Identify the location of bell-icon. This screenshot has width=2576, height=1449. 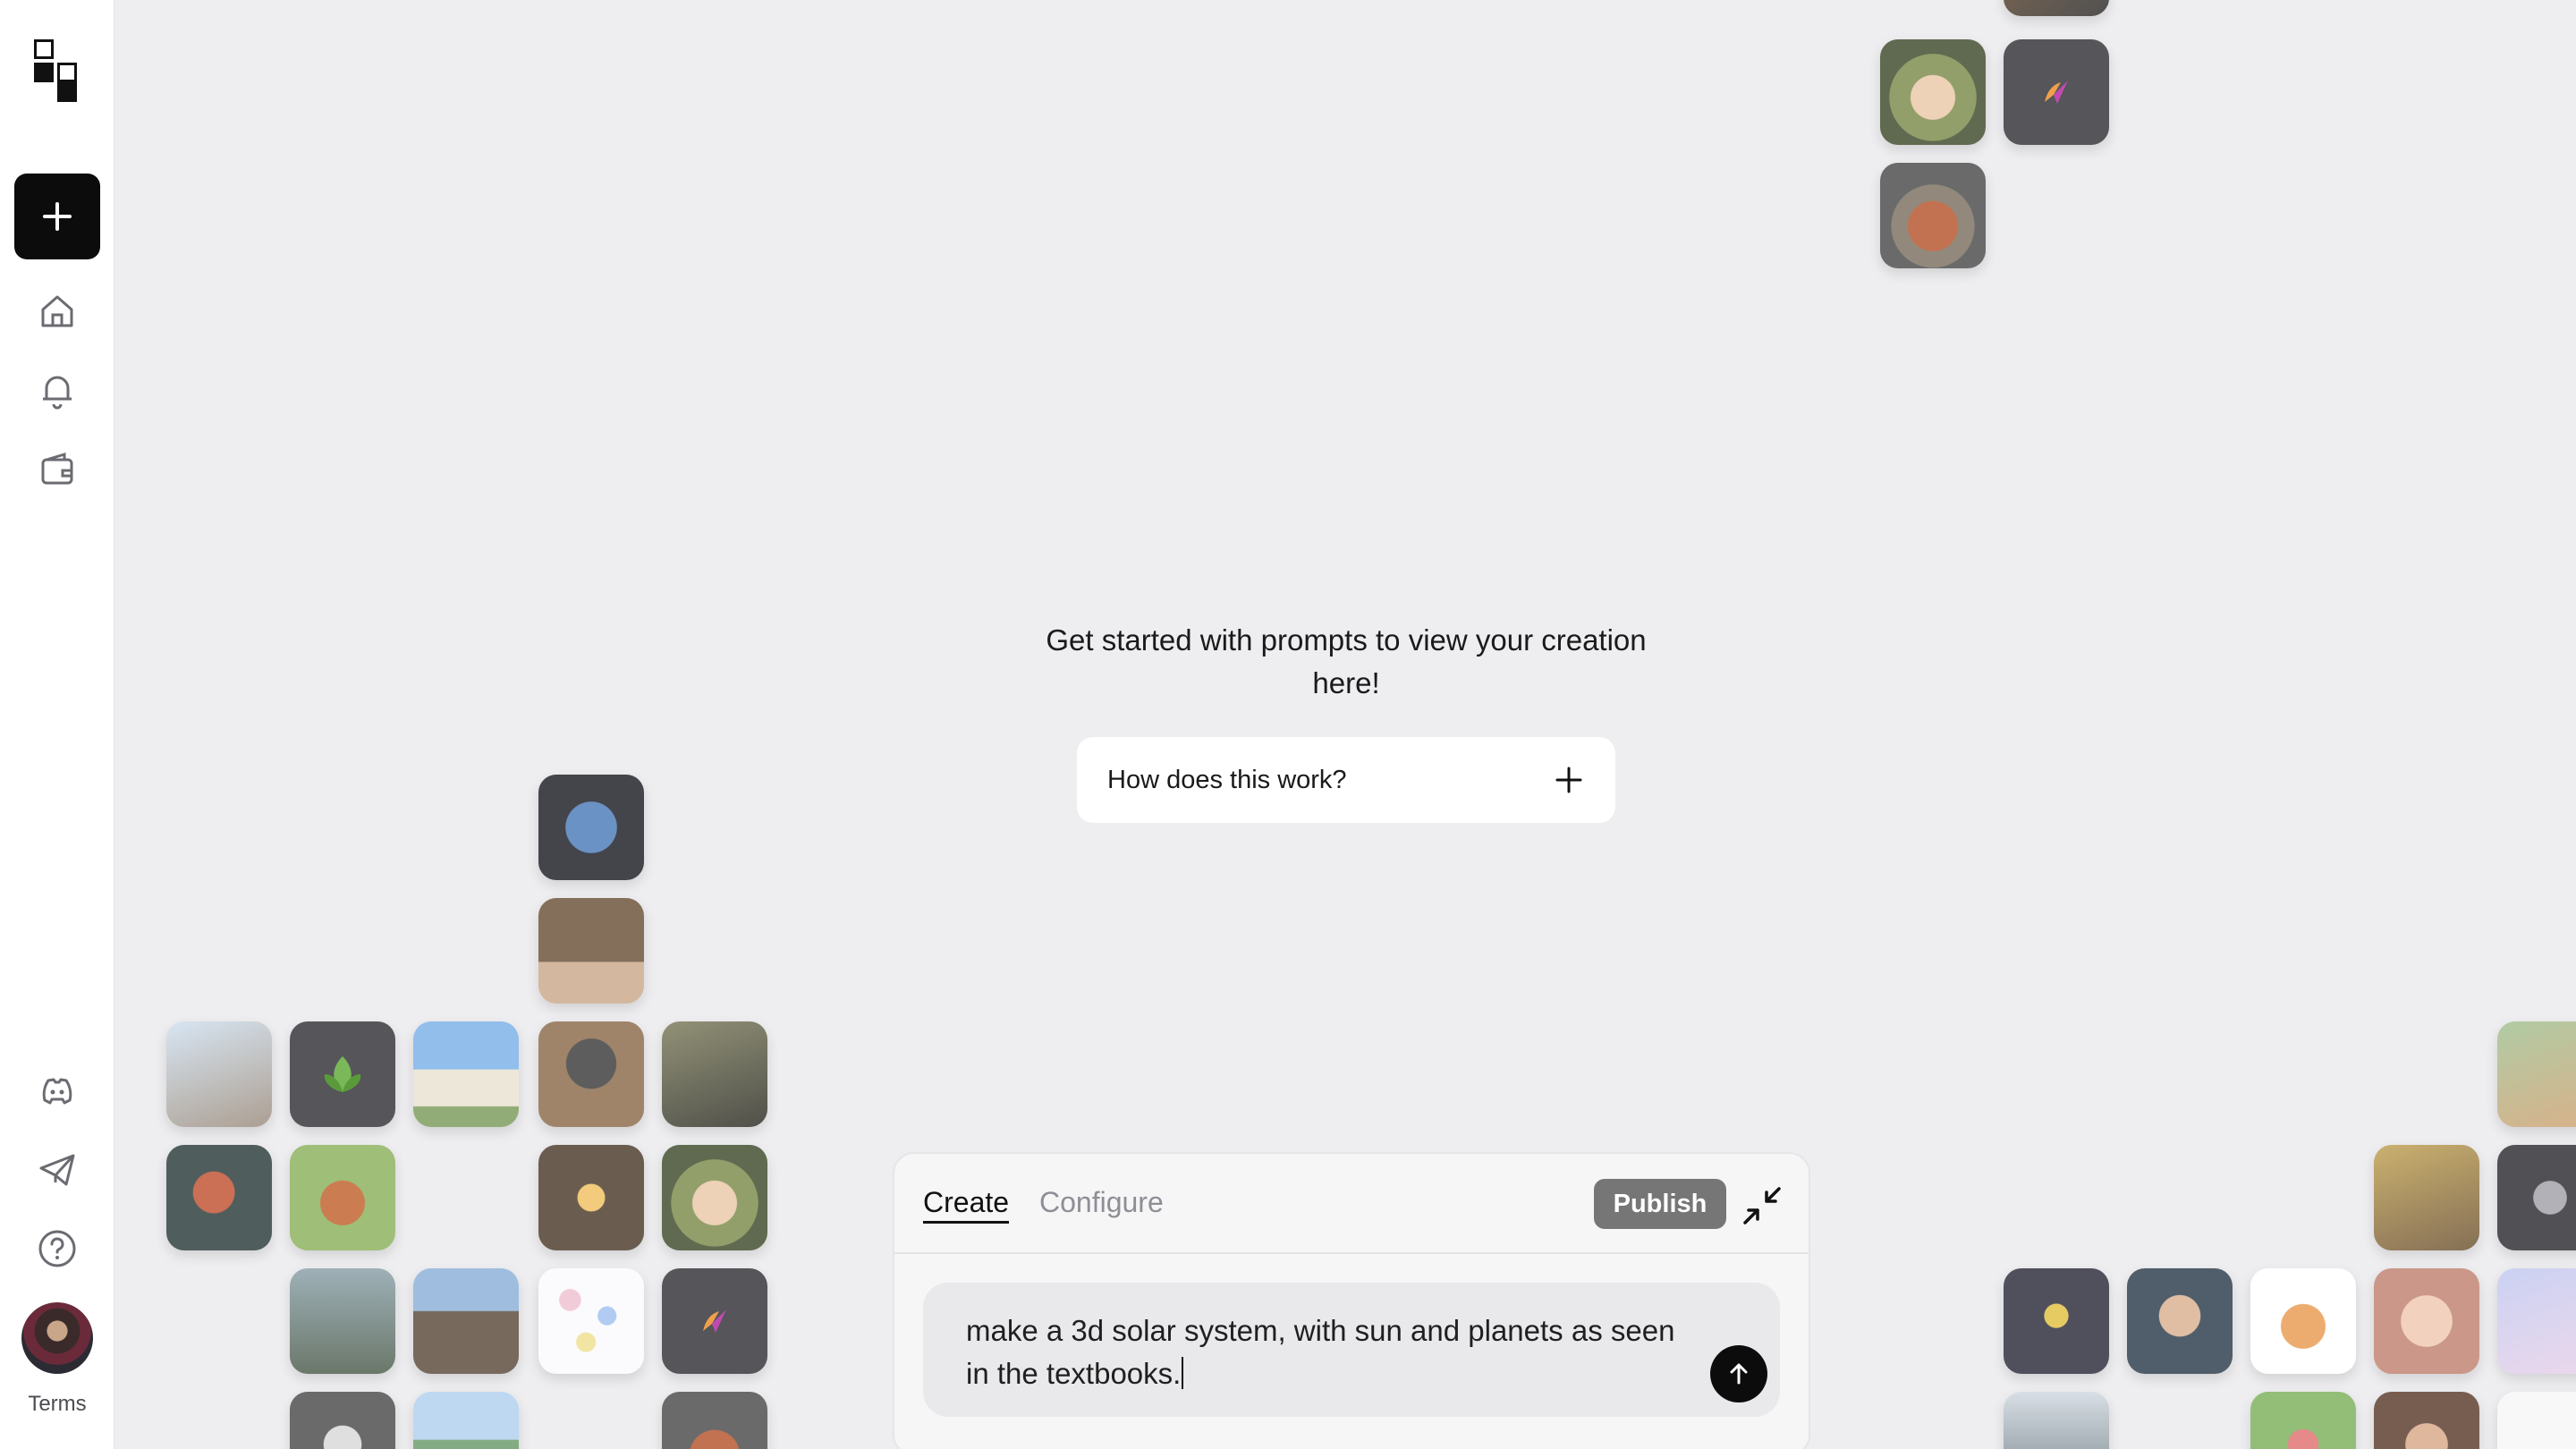
(57, 393).